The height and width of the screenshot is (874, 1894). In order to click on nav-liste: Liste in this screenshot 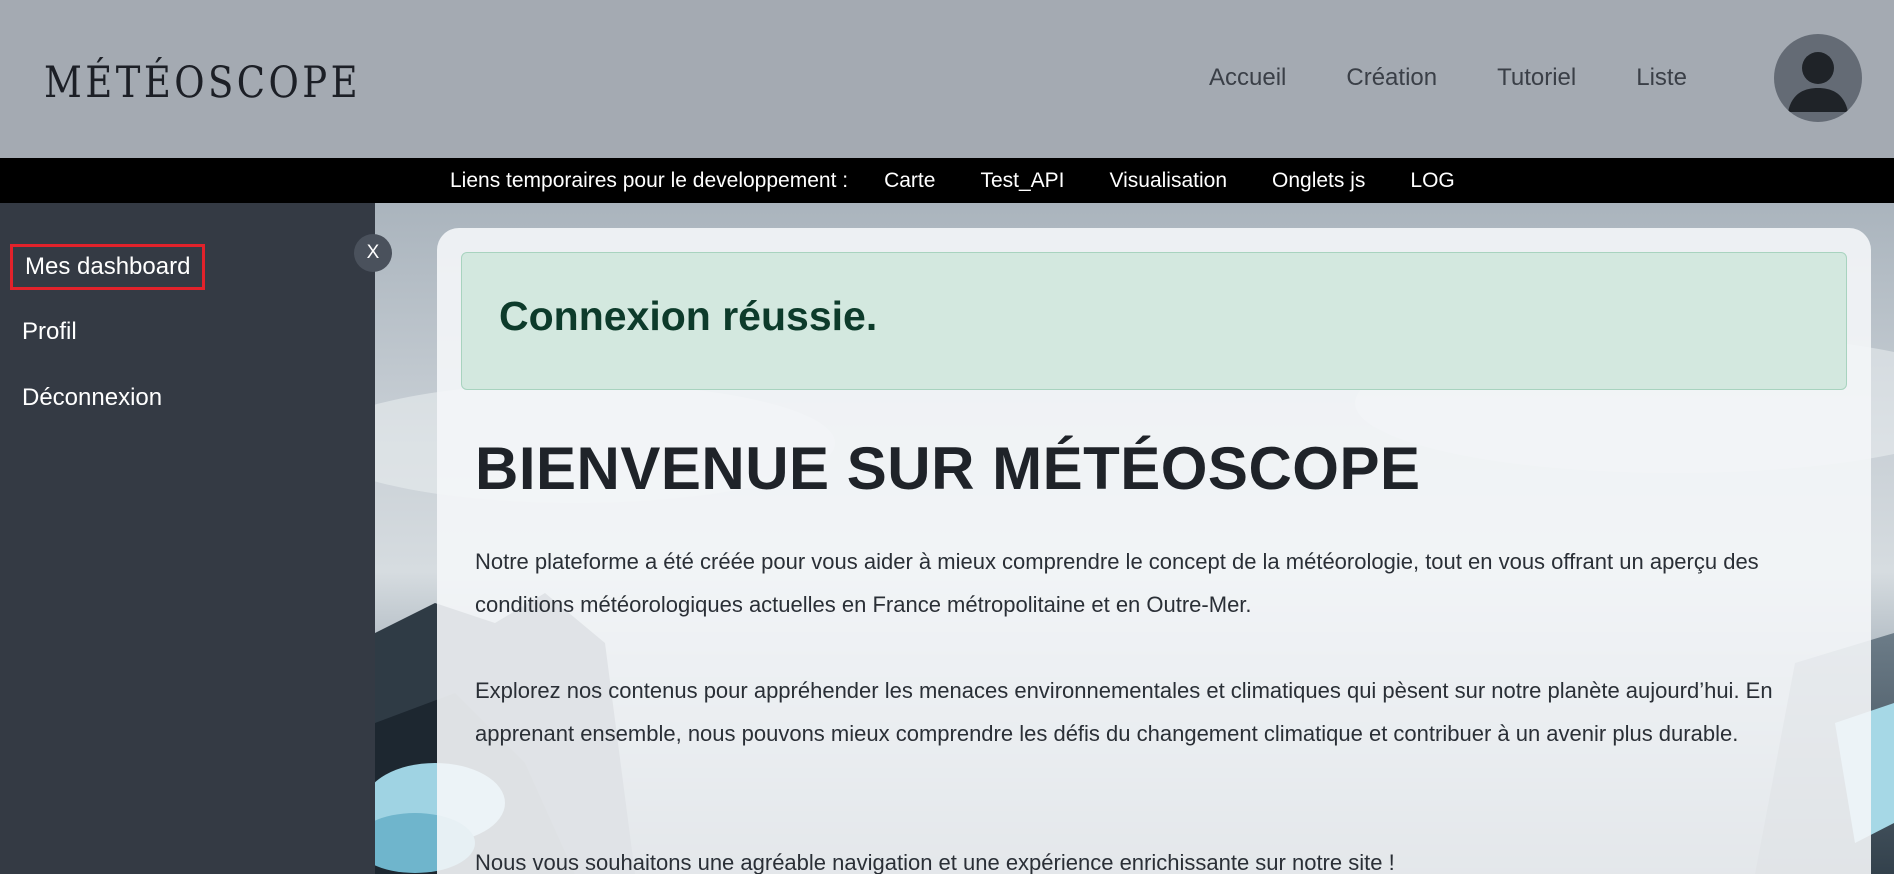, I will do `click(1661, 78)`.